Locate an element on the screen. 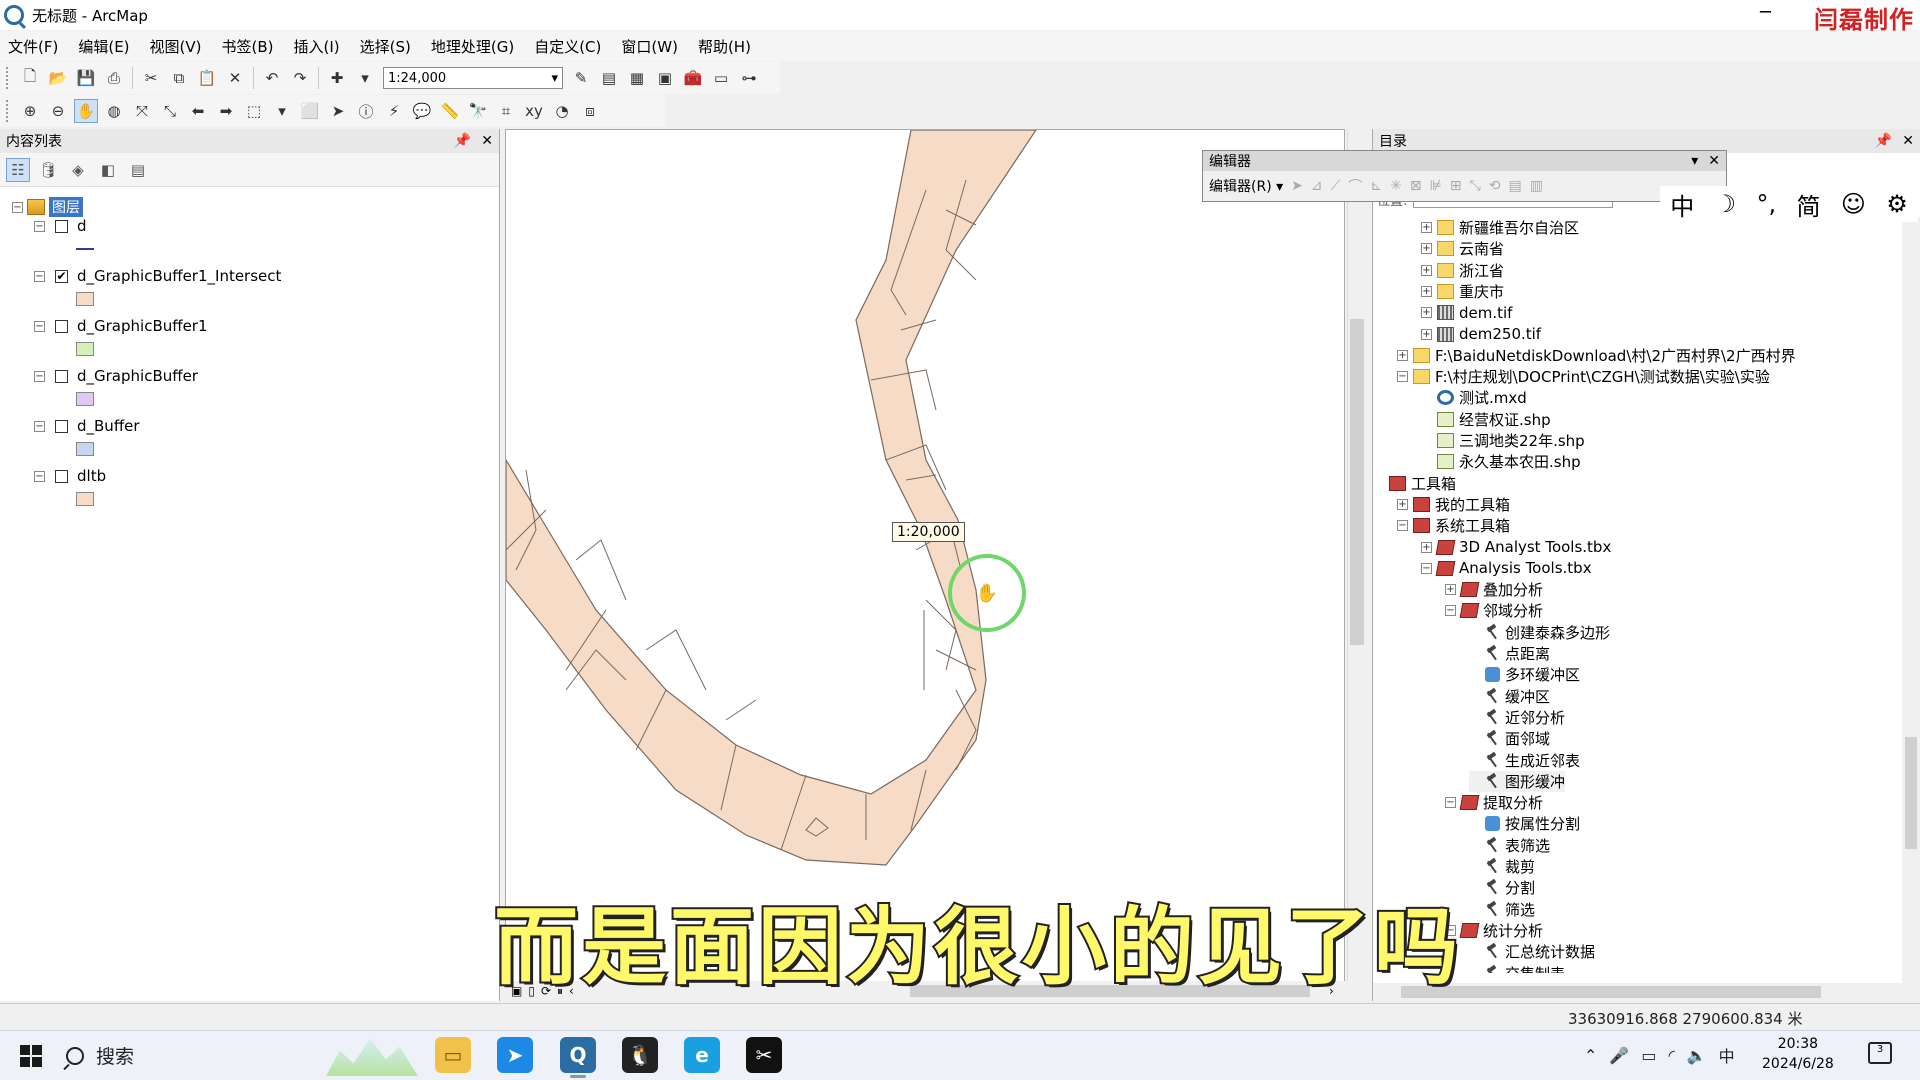 This screenshot has height=1080, width=1920. attributes-icon: ▤ is located at coordinates (1515, 186).